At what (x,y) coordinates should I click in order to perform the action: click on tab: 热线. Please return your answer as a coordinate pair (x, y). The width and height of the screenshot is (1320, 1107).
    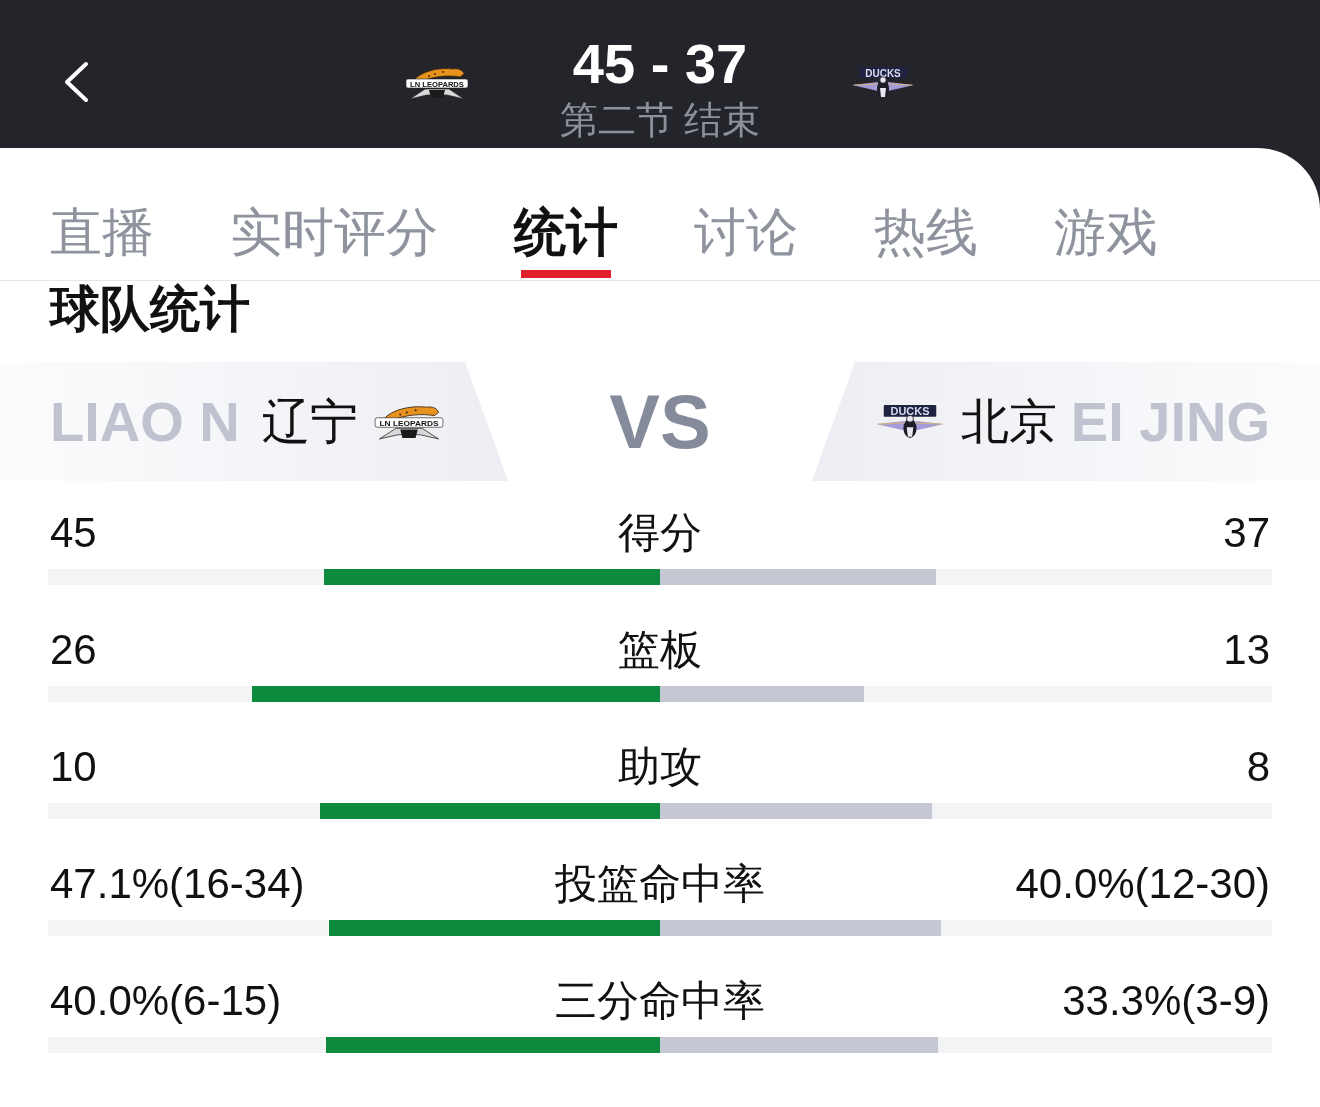
    Looking at the image, I should click on (926, 214).